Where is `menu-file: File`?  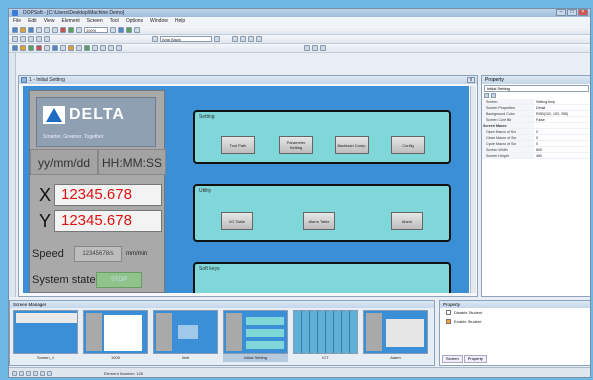
menu-file: File is located at coordinates (17, 21).